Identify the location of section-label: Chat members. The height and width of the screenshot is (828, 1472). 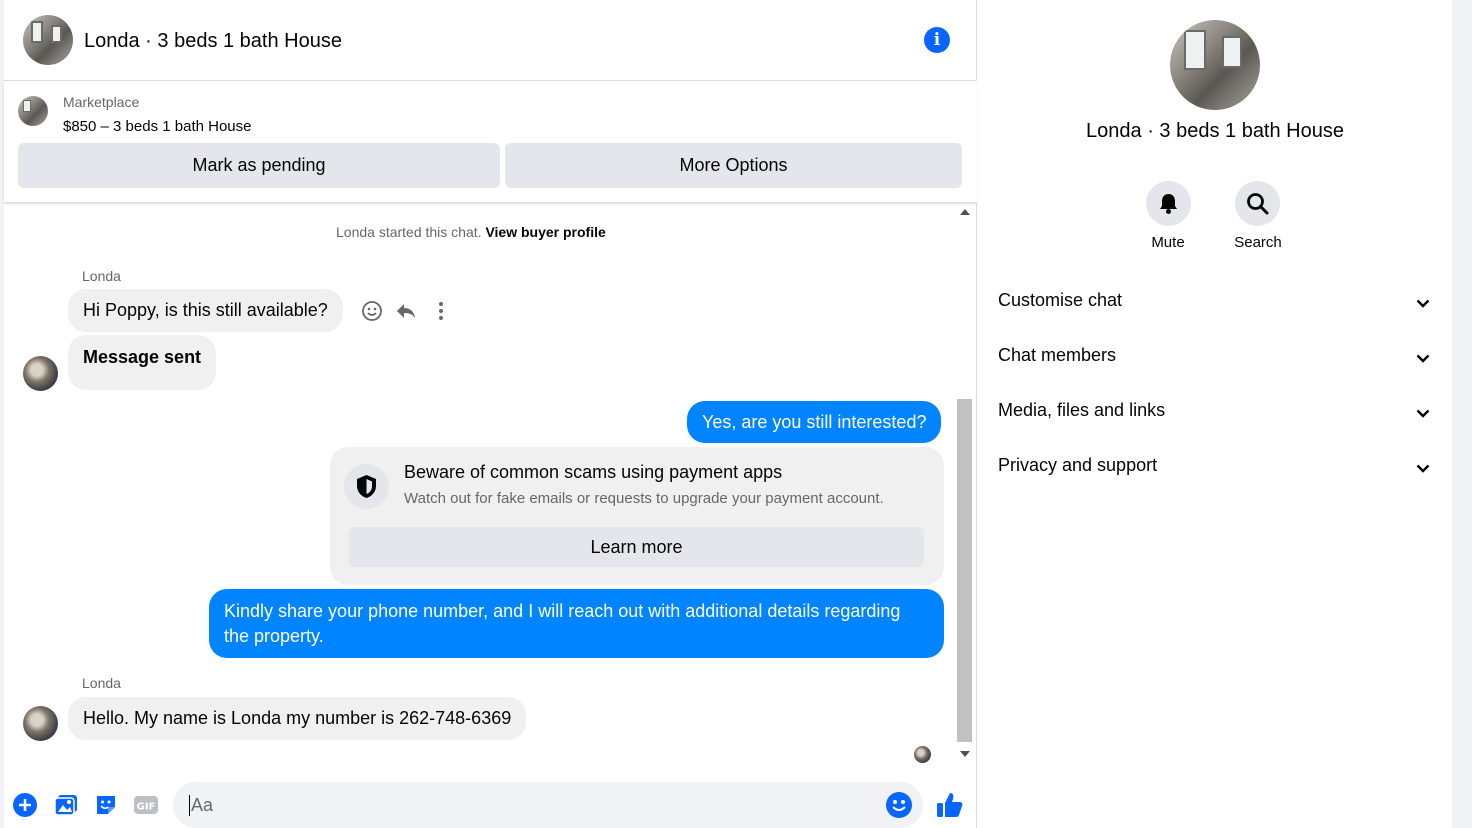
(1057, 355).